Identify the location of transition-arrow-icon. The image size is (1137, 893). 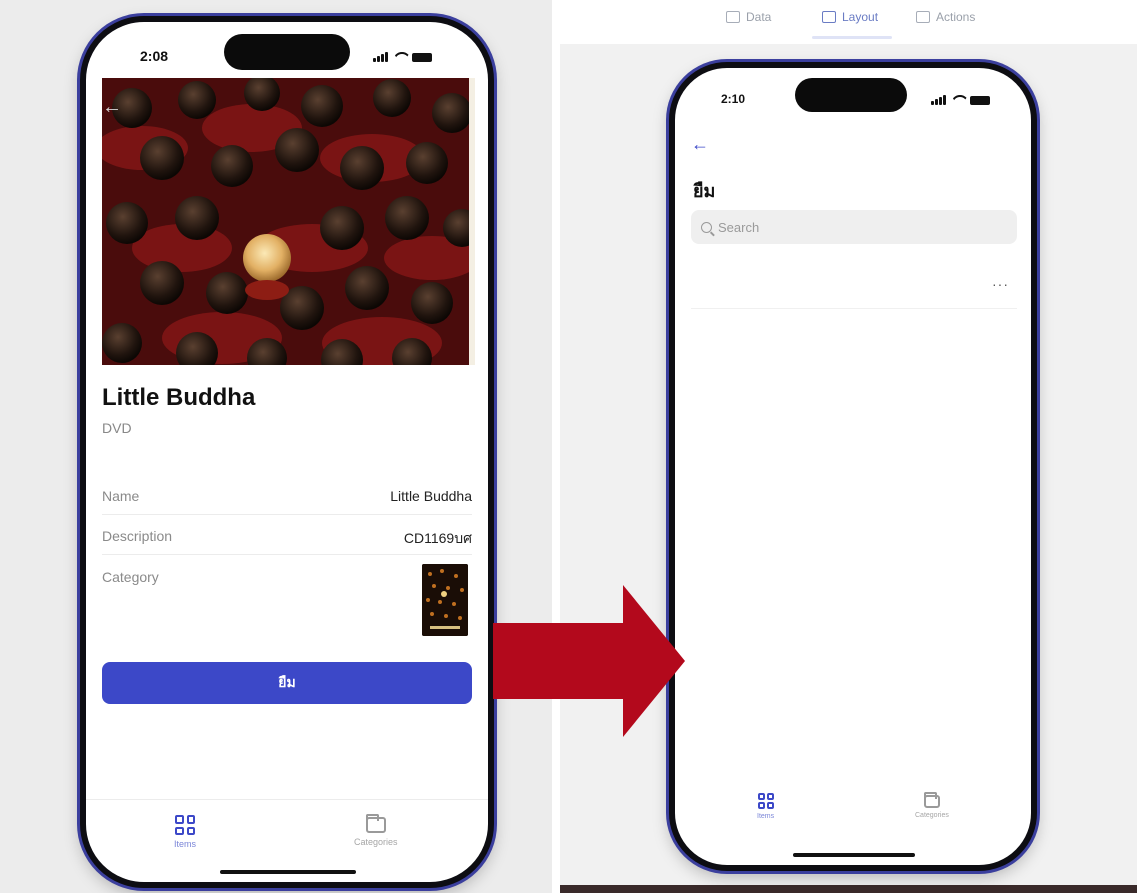
(589, 661).